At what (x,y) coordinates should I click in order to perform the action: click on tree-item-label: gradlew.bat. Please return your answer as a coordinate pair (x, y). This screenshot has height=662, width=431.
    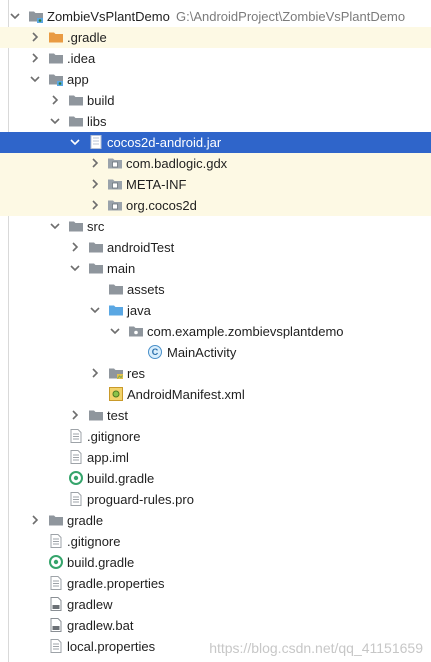
    Looking at the image, I should click on (100, 625).